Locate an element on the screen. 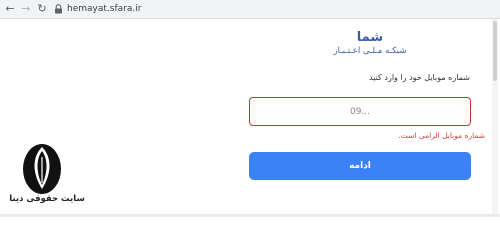 This screenshot has width=500, height=240. brand-title: شما is located at coordinates (370, 37).